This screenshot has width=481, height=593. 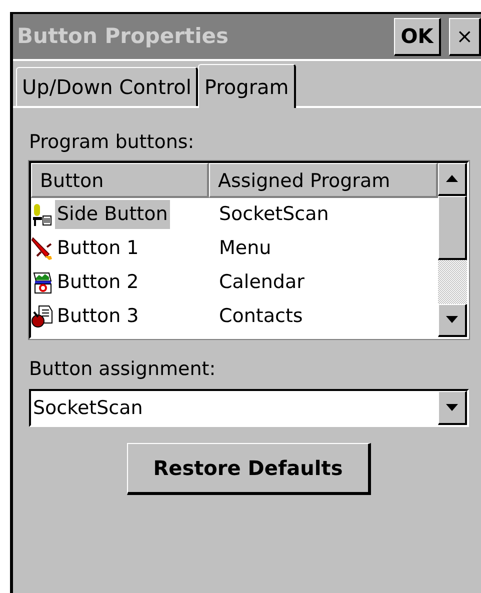 What do you see at coordinates (123, 369) in the screenshot?
I see `field-label: Button assignment:` at bounding box center [123, 369].